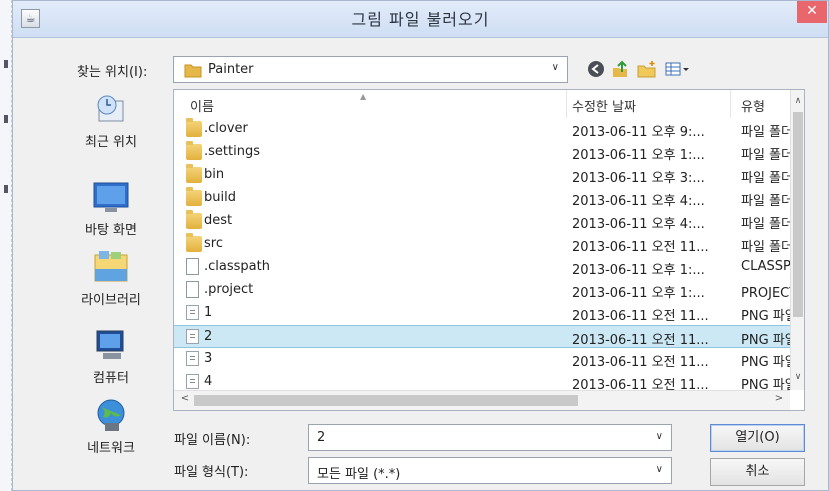  I want to click on file-type-label: 파일 형식(T):, so click(211, 472).